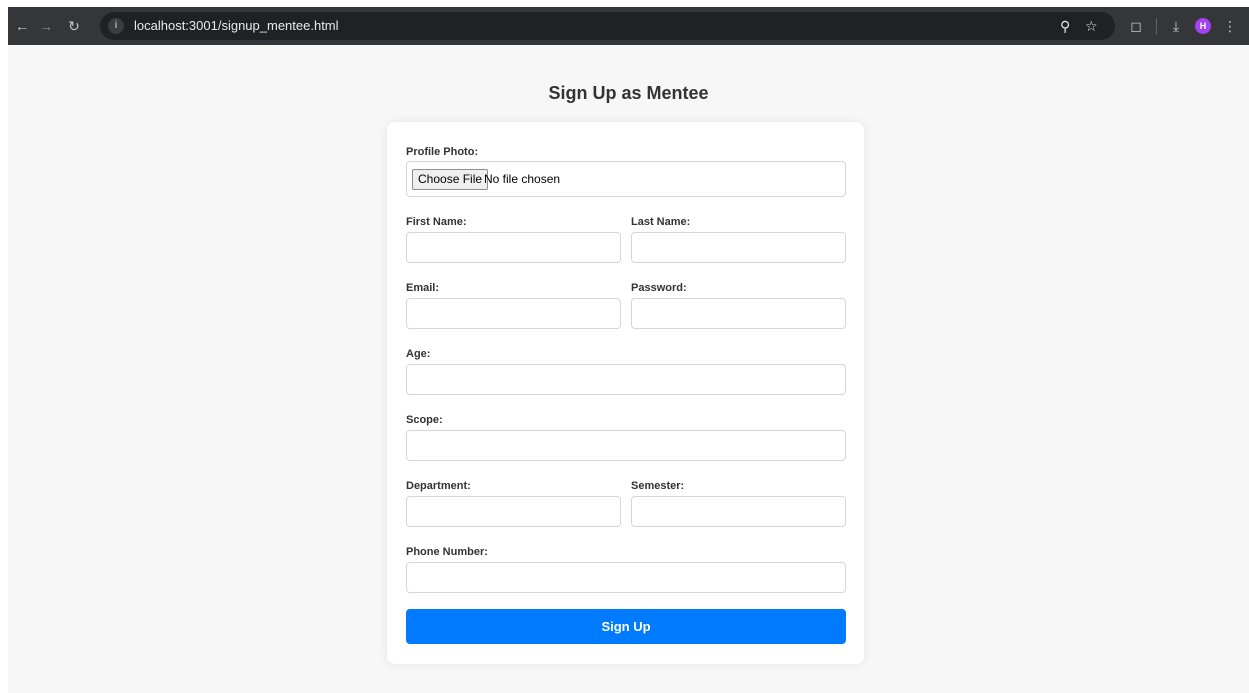 The width and height of the screenshot is (1249, 693). Describe the element at coordinates (626, 626) in the screenshot. I see `sign-up-button: Sign Up` at that location.